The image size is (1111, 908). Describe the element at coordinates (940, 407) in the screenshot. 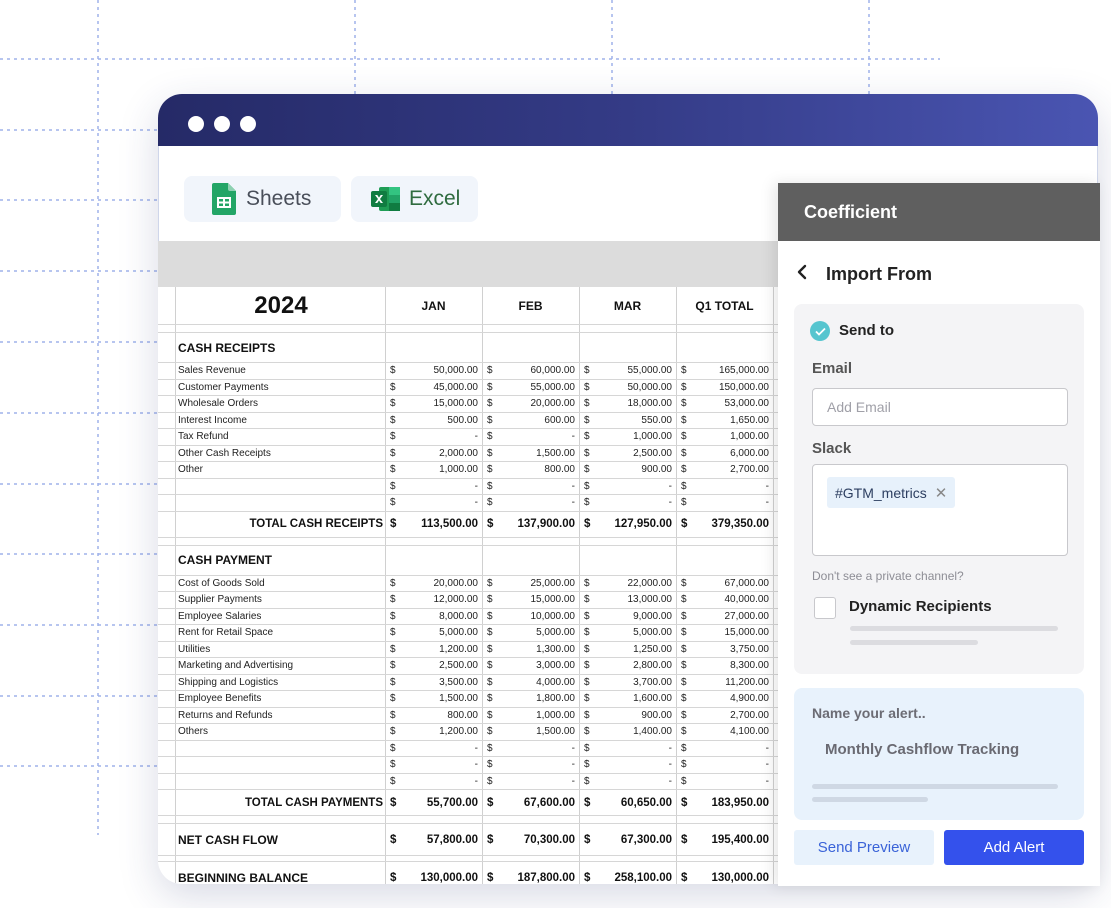

I see `email-input` at that location.